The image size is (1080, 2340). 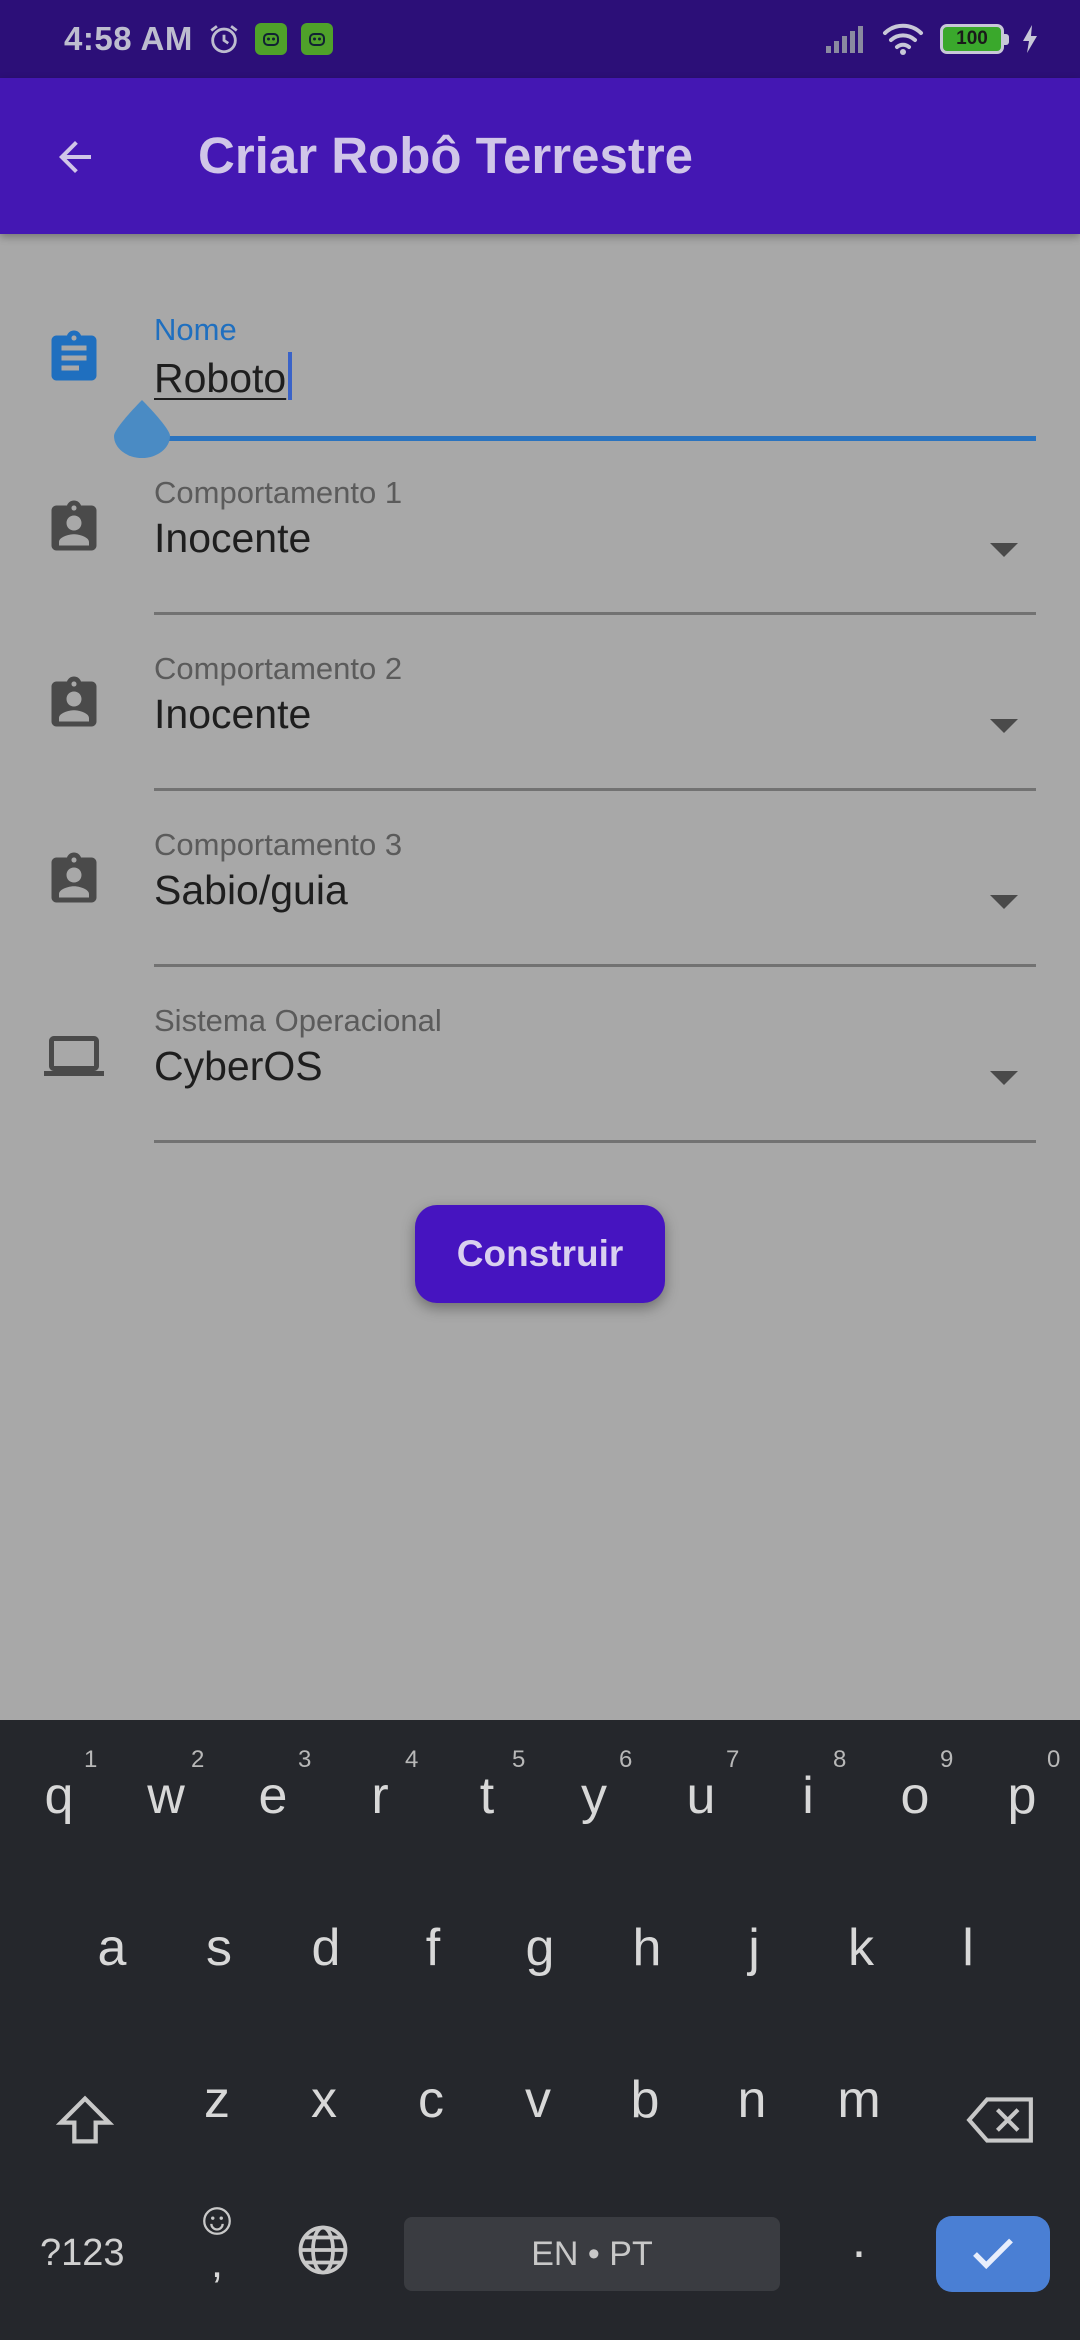 I want to click on enter-key, so click(x=993, y=2254).